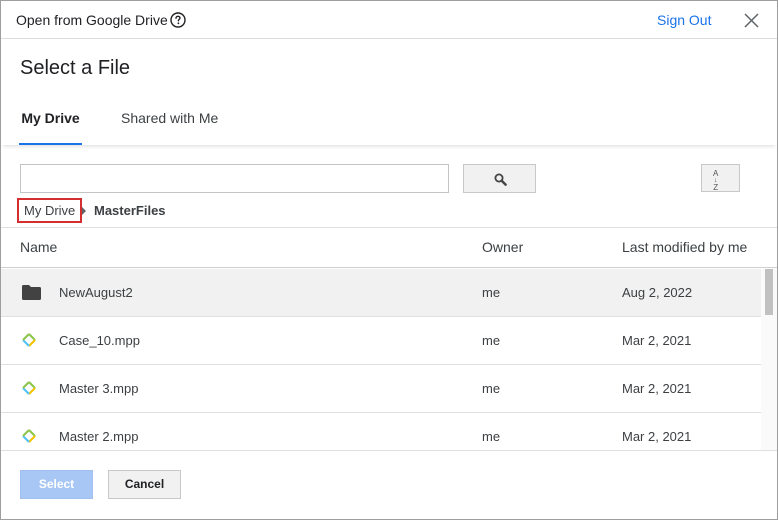 Image resolution: width=778 pixels, height=520 pixels. I want to click on file-name: Master 3.mpp, so click(99, 388).